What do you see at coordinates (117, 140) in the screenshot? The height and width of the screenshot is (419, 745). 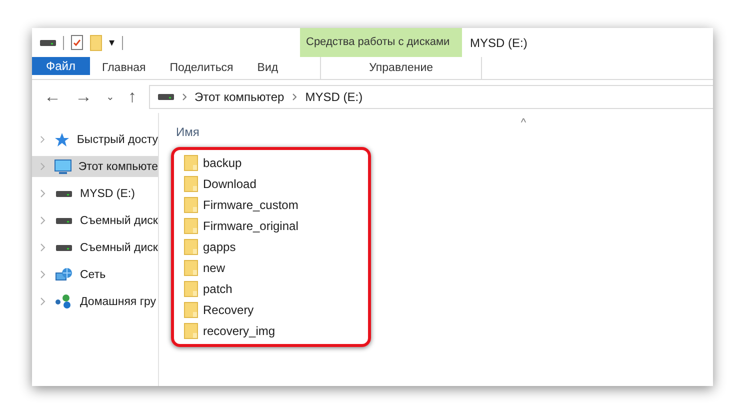 I see `sidebar-label: Быстрый досту` at bounding box center [117, 140].